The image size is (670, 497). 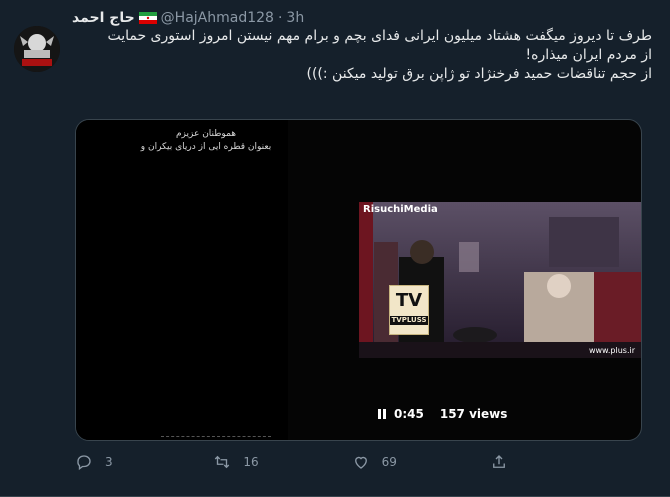 What do you see at coordinates (103, 18) in the screenshot?
I see `display-name: حاج احمد` at bounding box center [103, 18].